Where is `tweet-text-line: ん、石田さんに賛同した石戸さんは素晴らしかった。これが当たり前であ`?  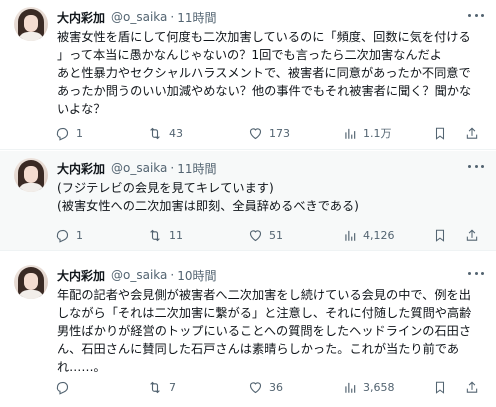 tweet-text-line: ん、石田さんに賛同した石戸さんは素晴らしかった。これが当たり前であ is located at coordinates (258, 349).